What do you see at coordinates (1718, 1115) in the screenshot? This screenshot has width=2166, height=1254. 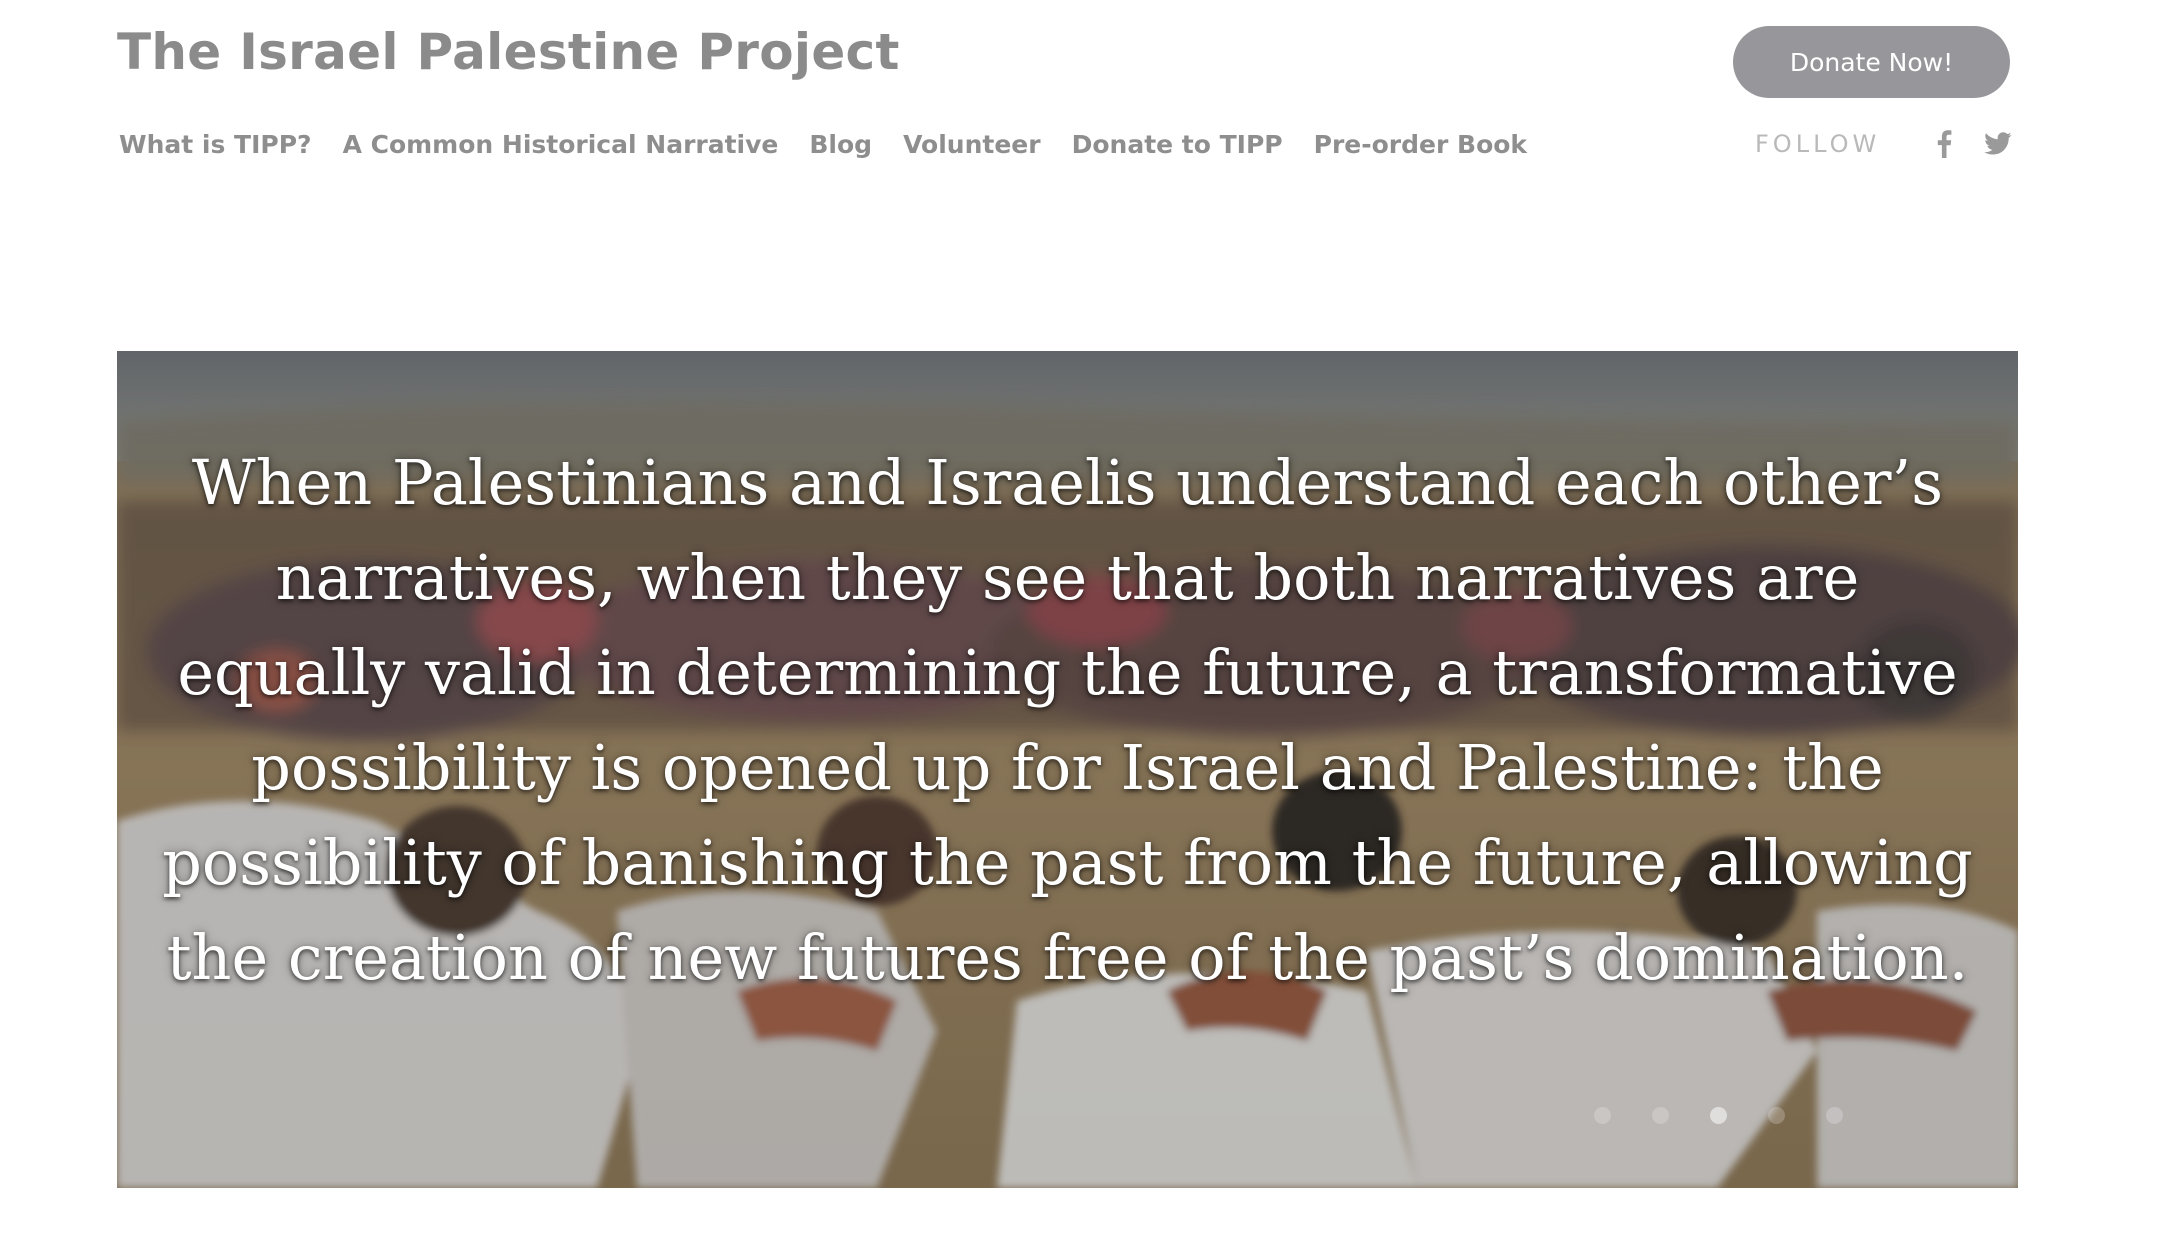 I see `slide-dot-3-active` at bounding box center [1718, 1115].